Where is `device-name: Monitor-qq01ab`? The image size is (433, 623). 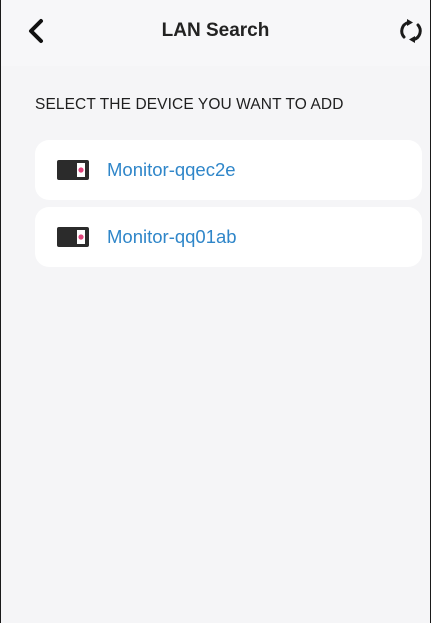 device-name: Monitor-qq01ab is located at coordinates (172, 236).